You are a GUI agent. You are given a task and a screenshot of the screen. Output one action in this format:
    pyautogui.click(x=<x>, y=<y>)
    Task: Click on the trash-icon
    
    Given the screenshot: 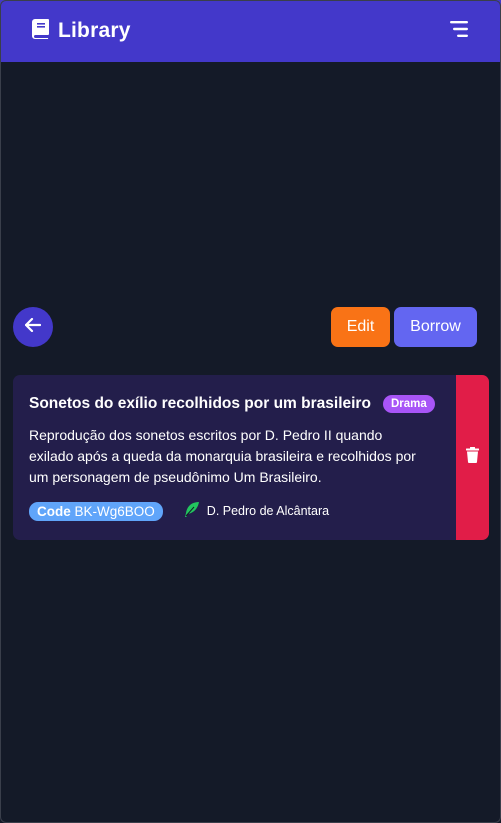 What is the action you would take?
    pyautogui.click(x=472, y=457)
    